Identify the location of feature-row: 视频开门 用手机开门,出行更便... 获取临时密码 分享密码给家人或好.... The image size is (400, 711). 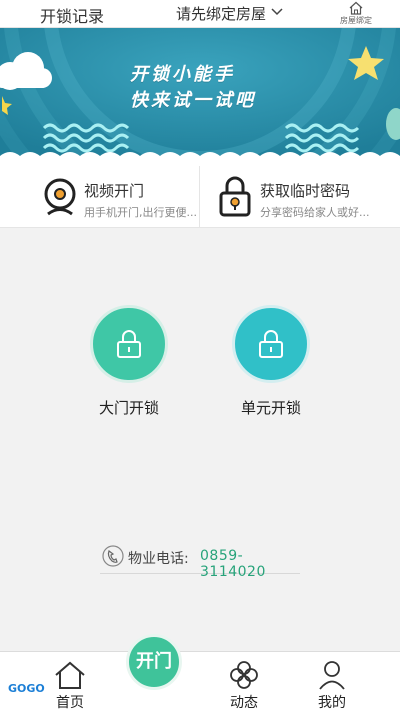
(200, 197).